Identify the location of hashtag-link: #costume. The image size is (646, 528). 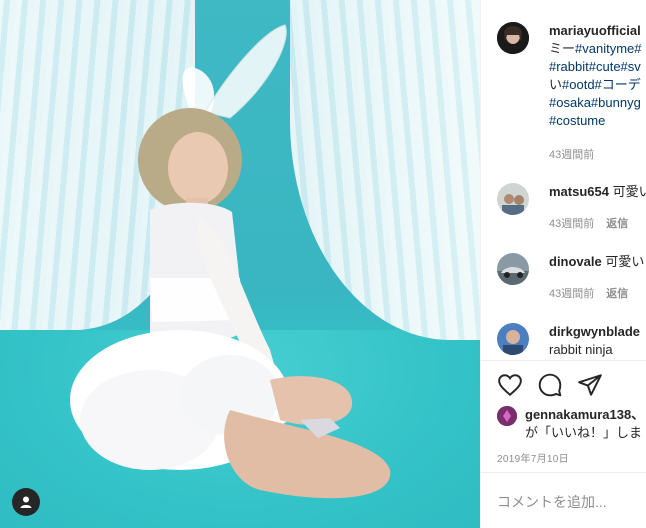
(577, 120).